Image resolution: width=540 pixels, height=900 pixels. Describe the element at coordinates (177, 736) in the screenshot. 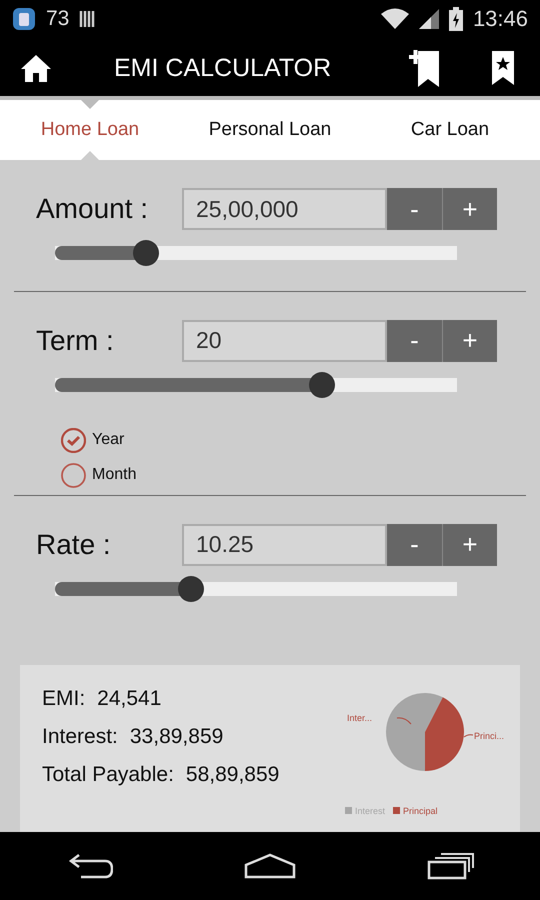

I see `result-value: 33,89,859` at that location.